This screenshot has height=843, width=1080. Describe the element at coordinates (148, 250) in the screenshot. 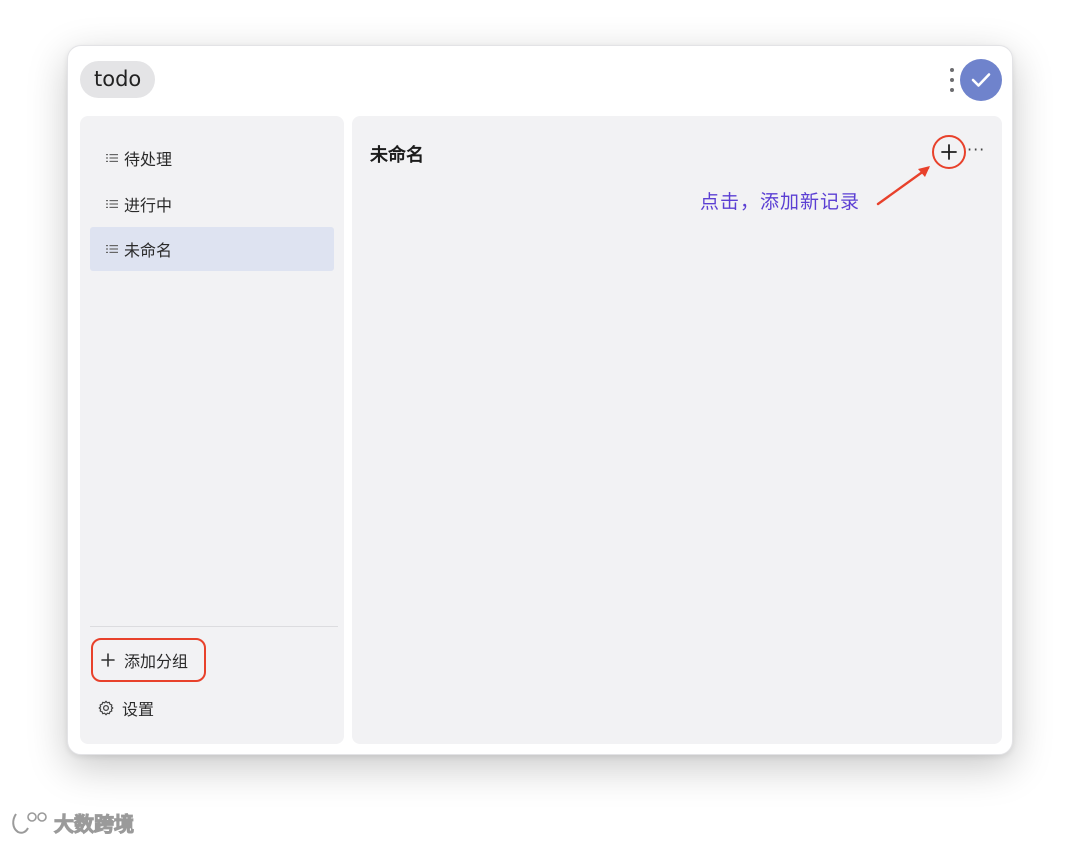

I see `sidebar-item-label: 未命名` at that location.